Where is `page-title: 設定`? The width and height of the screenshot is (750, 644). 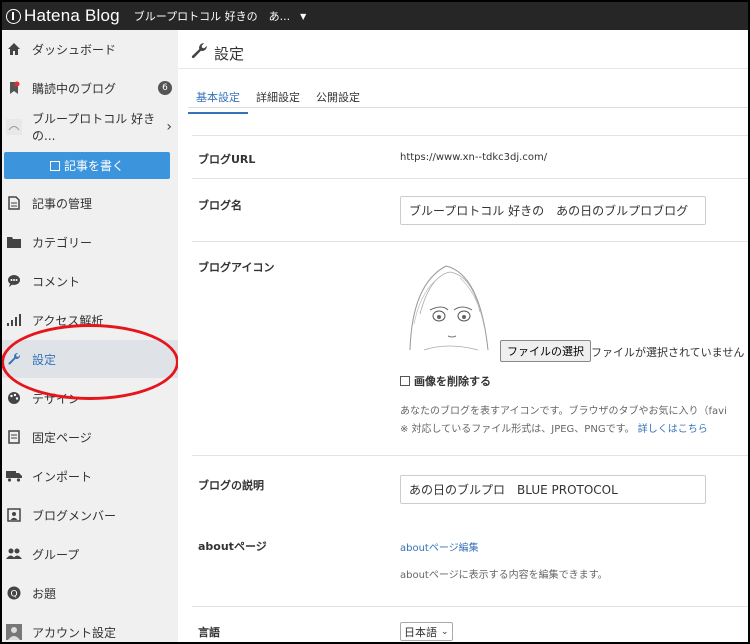
page-title: 設定 is located at coordinates (217, 53).